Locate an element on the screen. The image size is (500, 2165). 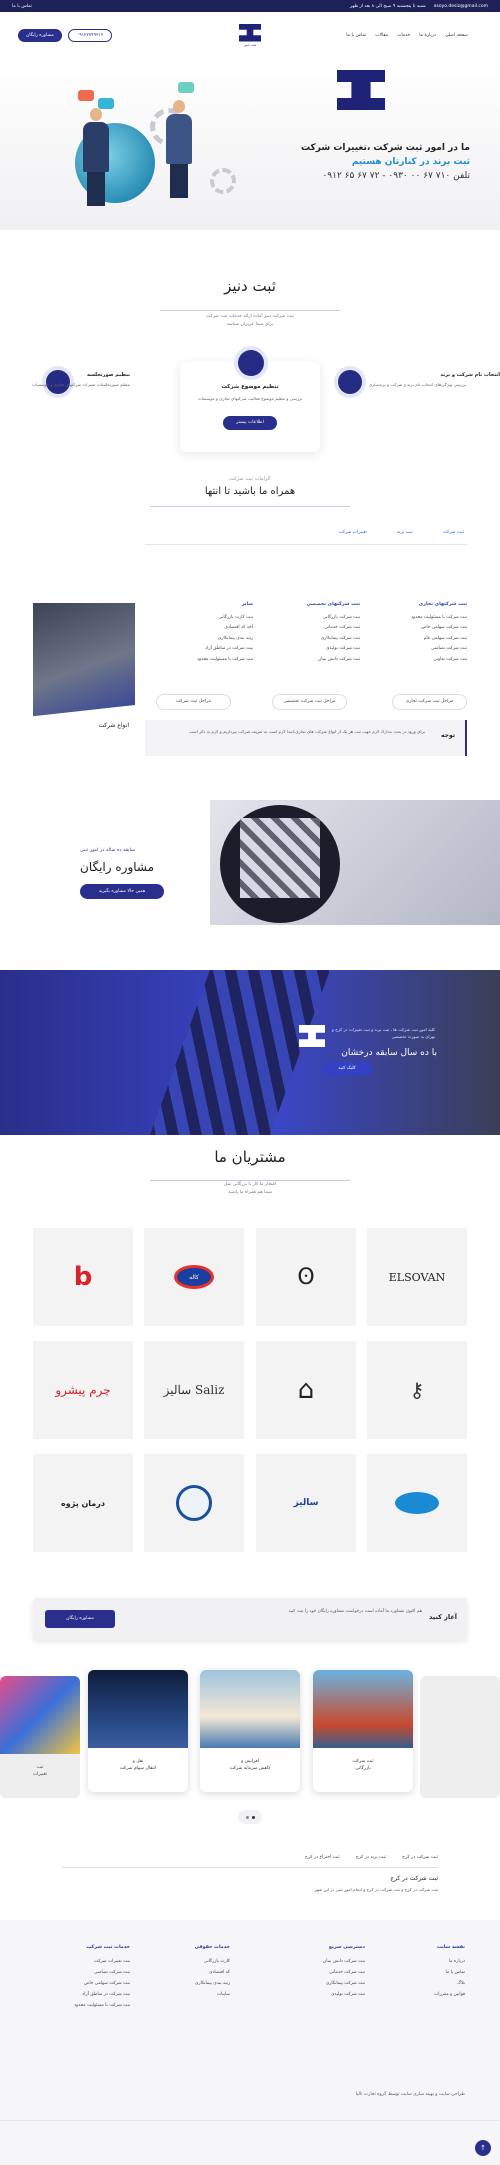
service-link: ثبت شرکت سهامی عام is located at coordinates (414, 639).